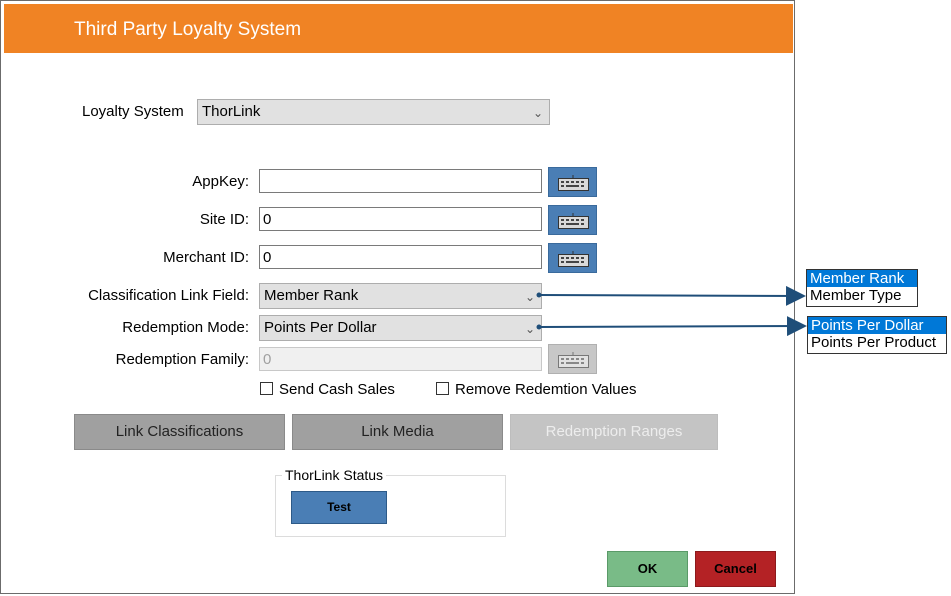  What do you see at coordinates (877, 342) in the screenshot?
I see `option-points-per-product: Points Per Product` at bounding box center [877, 342].